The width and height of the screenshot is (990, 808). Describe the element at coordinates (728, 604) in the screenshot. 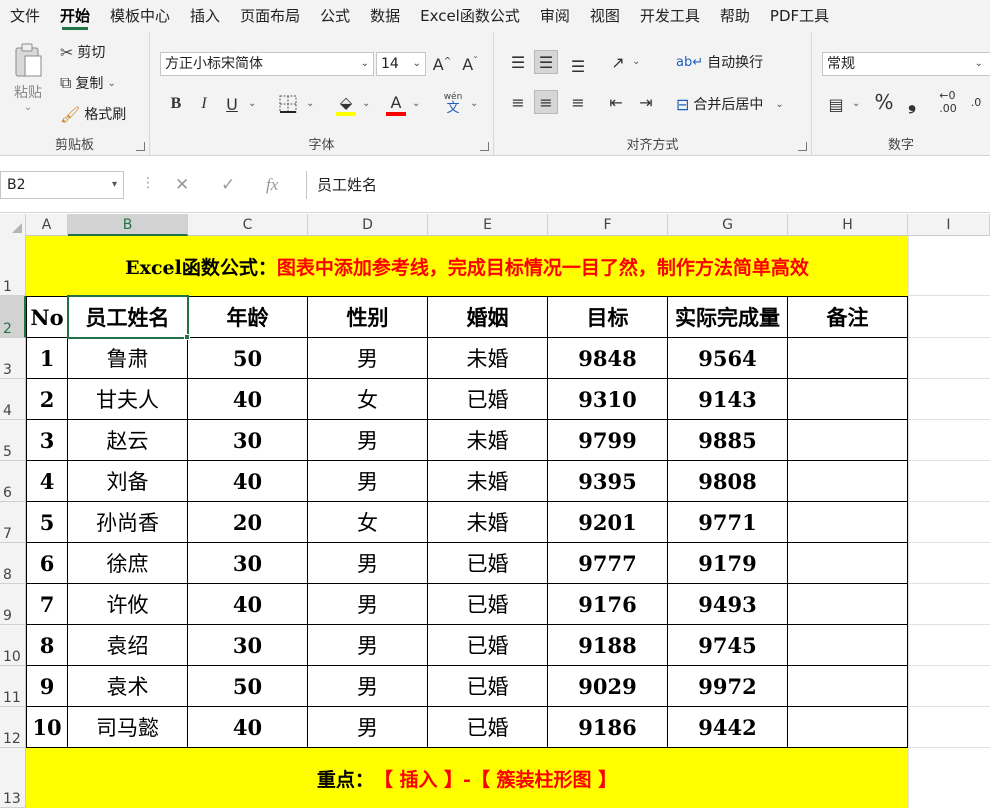

I see `table-cell: 9493` at that location.